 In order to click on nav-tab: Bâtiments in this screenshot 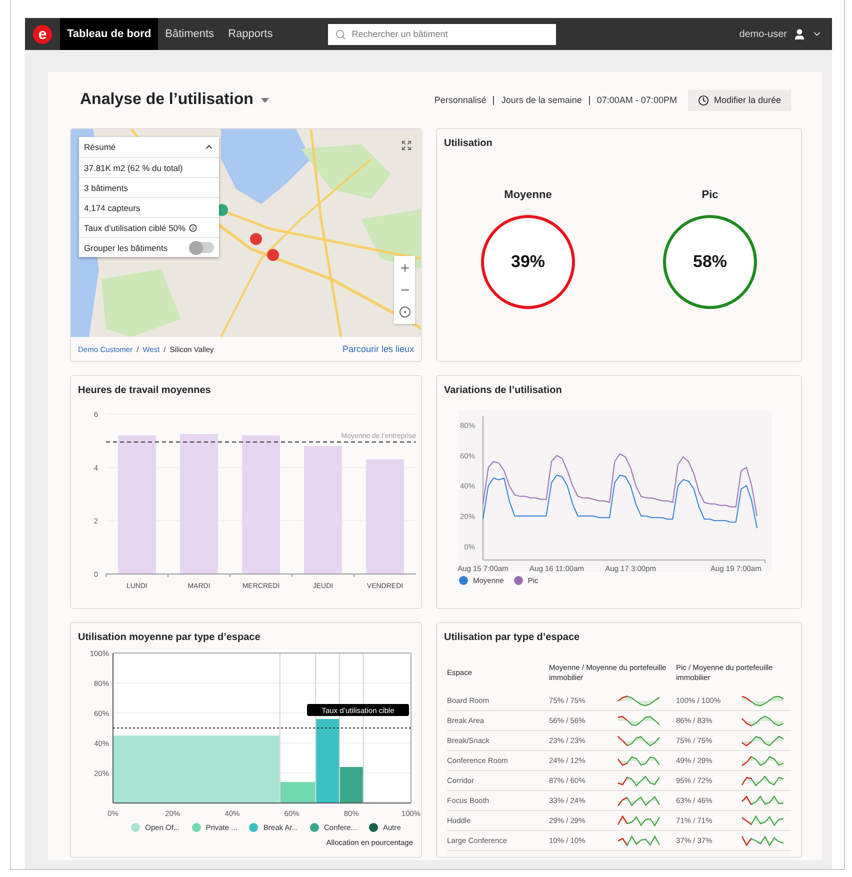, I will do `click(190, 34)`.